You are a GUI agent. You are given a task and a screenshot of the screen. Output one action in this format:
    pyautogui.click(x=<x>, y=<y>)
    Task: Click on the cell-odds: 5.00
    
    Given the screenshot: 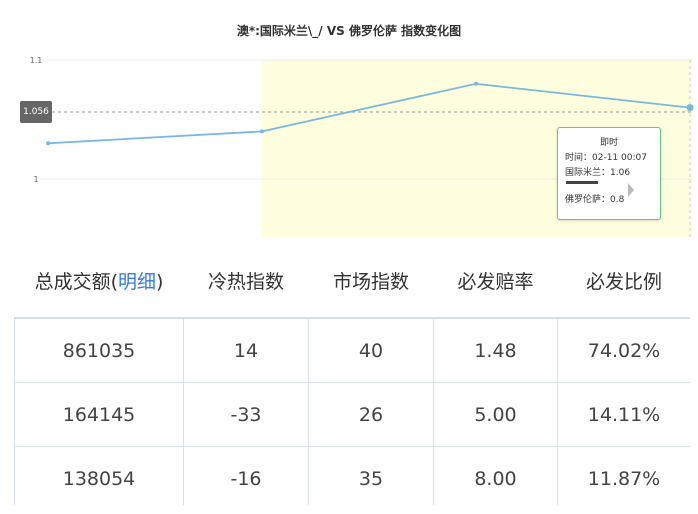 What is the action you would take?
    pyautogui.click(x=495, y=414)
    